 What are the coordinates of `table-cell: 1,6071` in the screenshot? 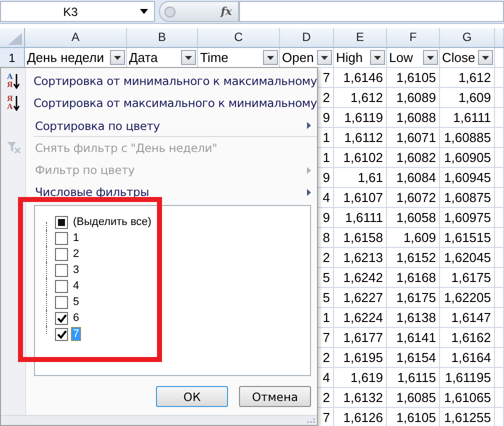 It's located at (416, 137).